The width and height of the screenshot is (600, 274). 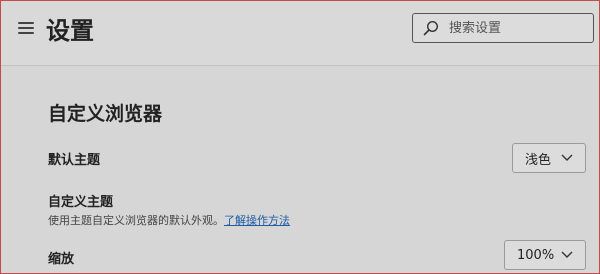 What do you see at coordinates (81, 202) in the screenshot?
I see `custom-theme-label: 自定义主题` at bounding box center [81, 202].